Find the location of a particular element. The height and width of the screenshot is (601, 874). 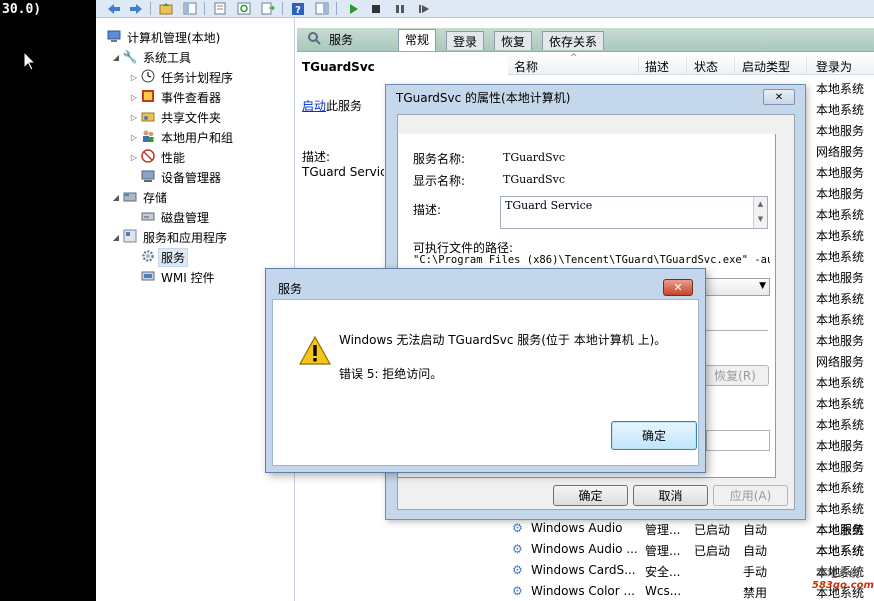

tab-logon: 登录 is located at coordinates (465, 40).